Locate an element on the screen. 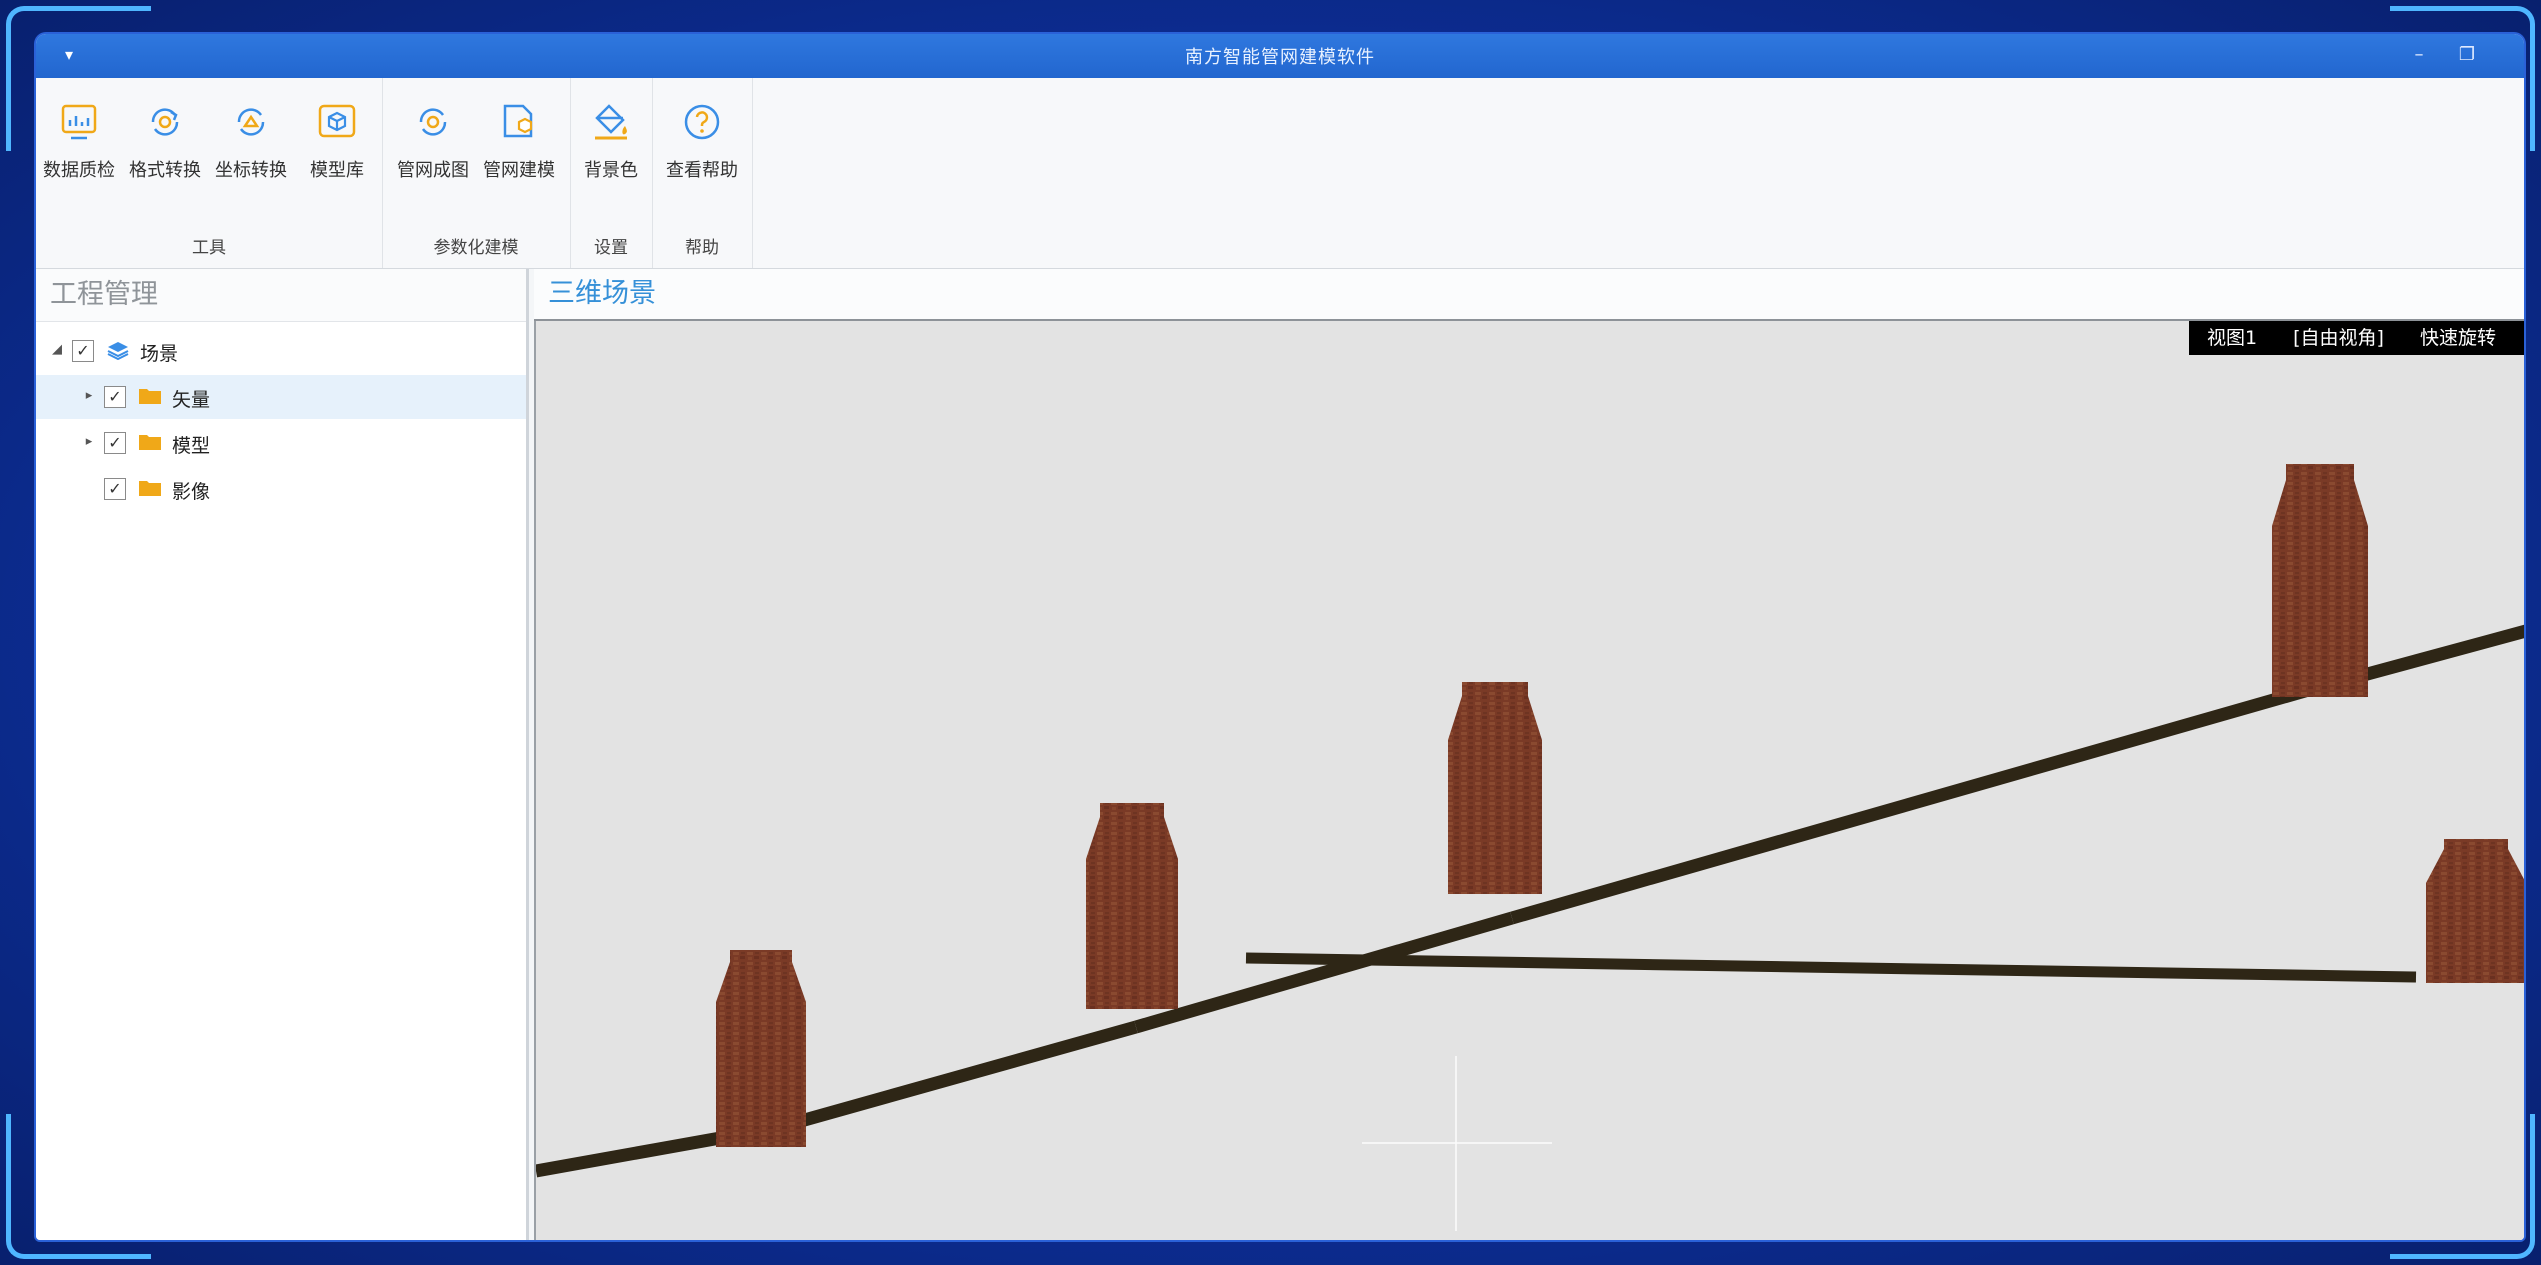 The image size is (2541, 1265). pipe-mapping-button: 管网成图 is located at coordinates (433, 147).